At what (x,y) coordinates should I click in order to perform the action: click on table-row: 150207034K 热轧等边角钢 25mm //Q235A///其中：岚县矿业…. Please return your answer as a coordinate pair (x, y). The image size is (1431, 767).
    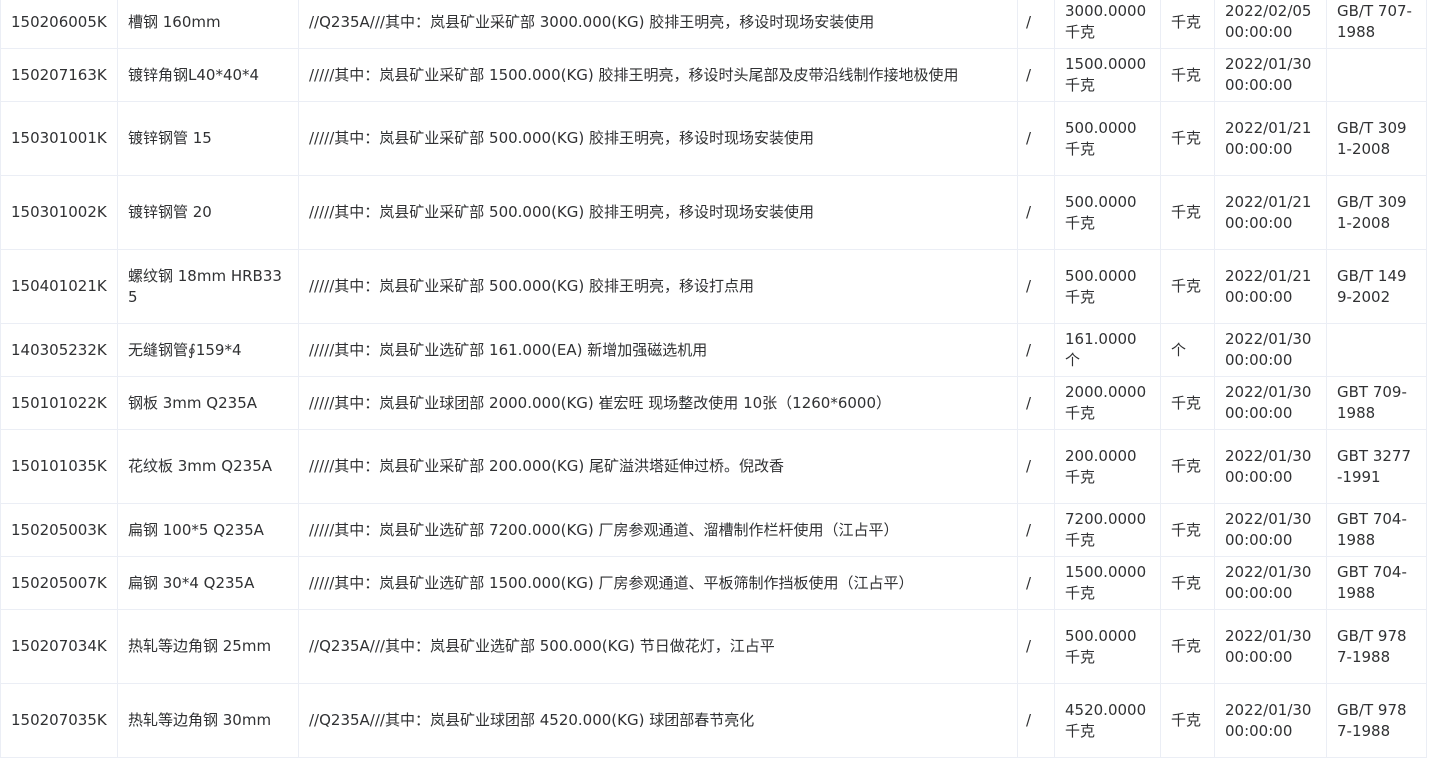
    Looking at the image, I should click on (713, 646).